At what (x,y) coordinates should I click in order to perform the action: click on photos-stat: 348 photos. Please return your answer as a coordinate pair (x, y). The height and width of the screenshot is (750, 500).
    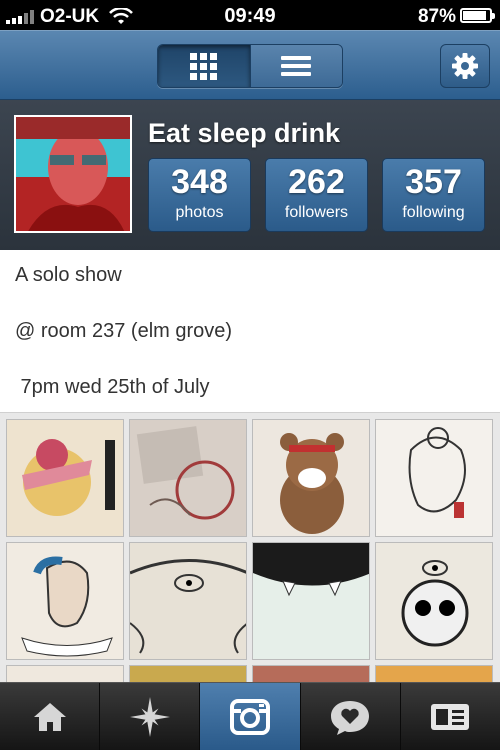
    Looking at the image, I should click on (199, 195).